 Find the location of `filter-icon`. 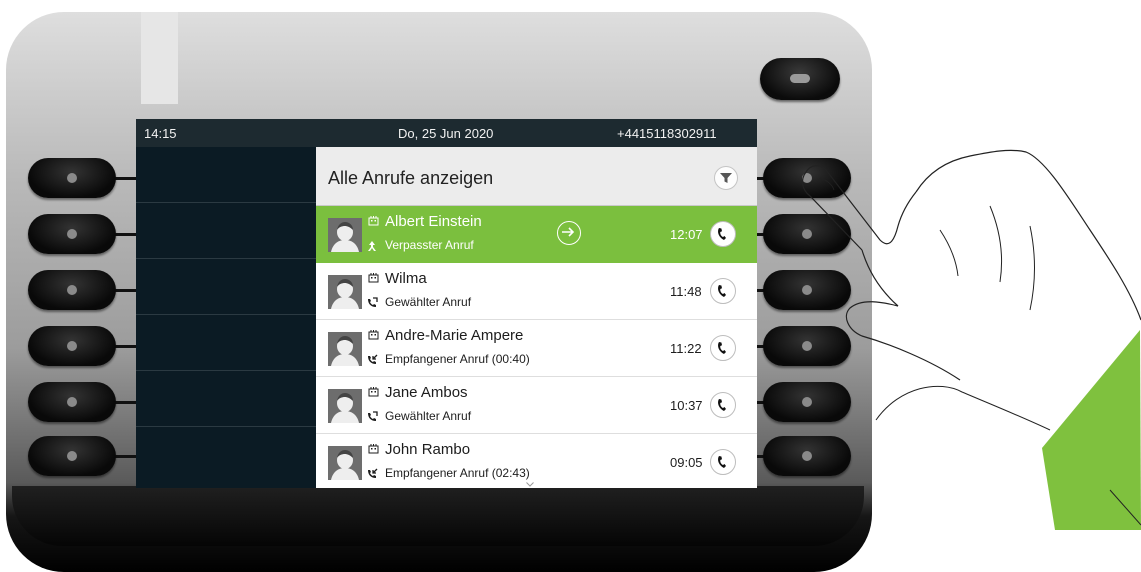

filter-icon is located at coordinates (726, 178).